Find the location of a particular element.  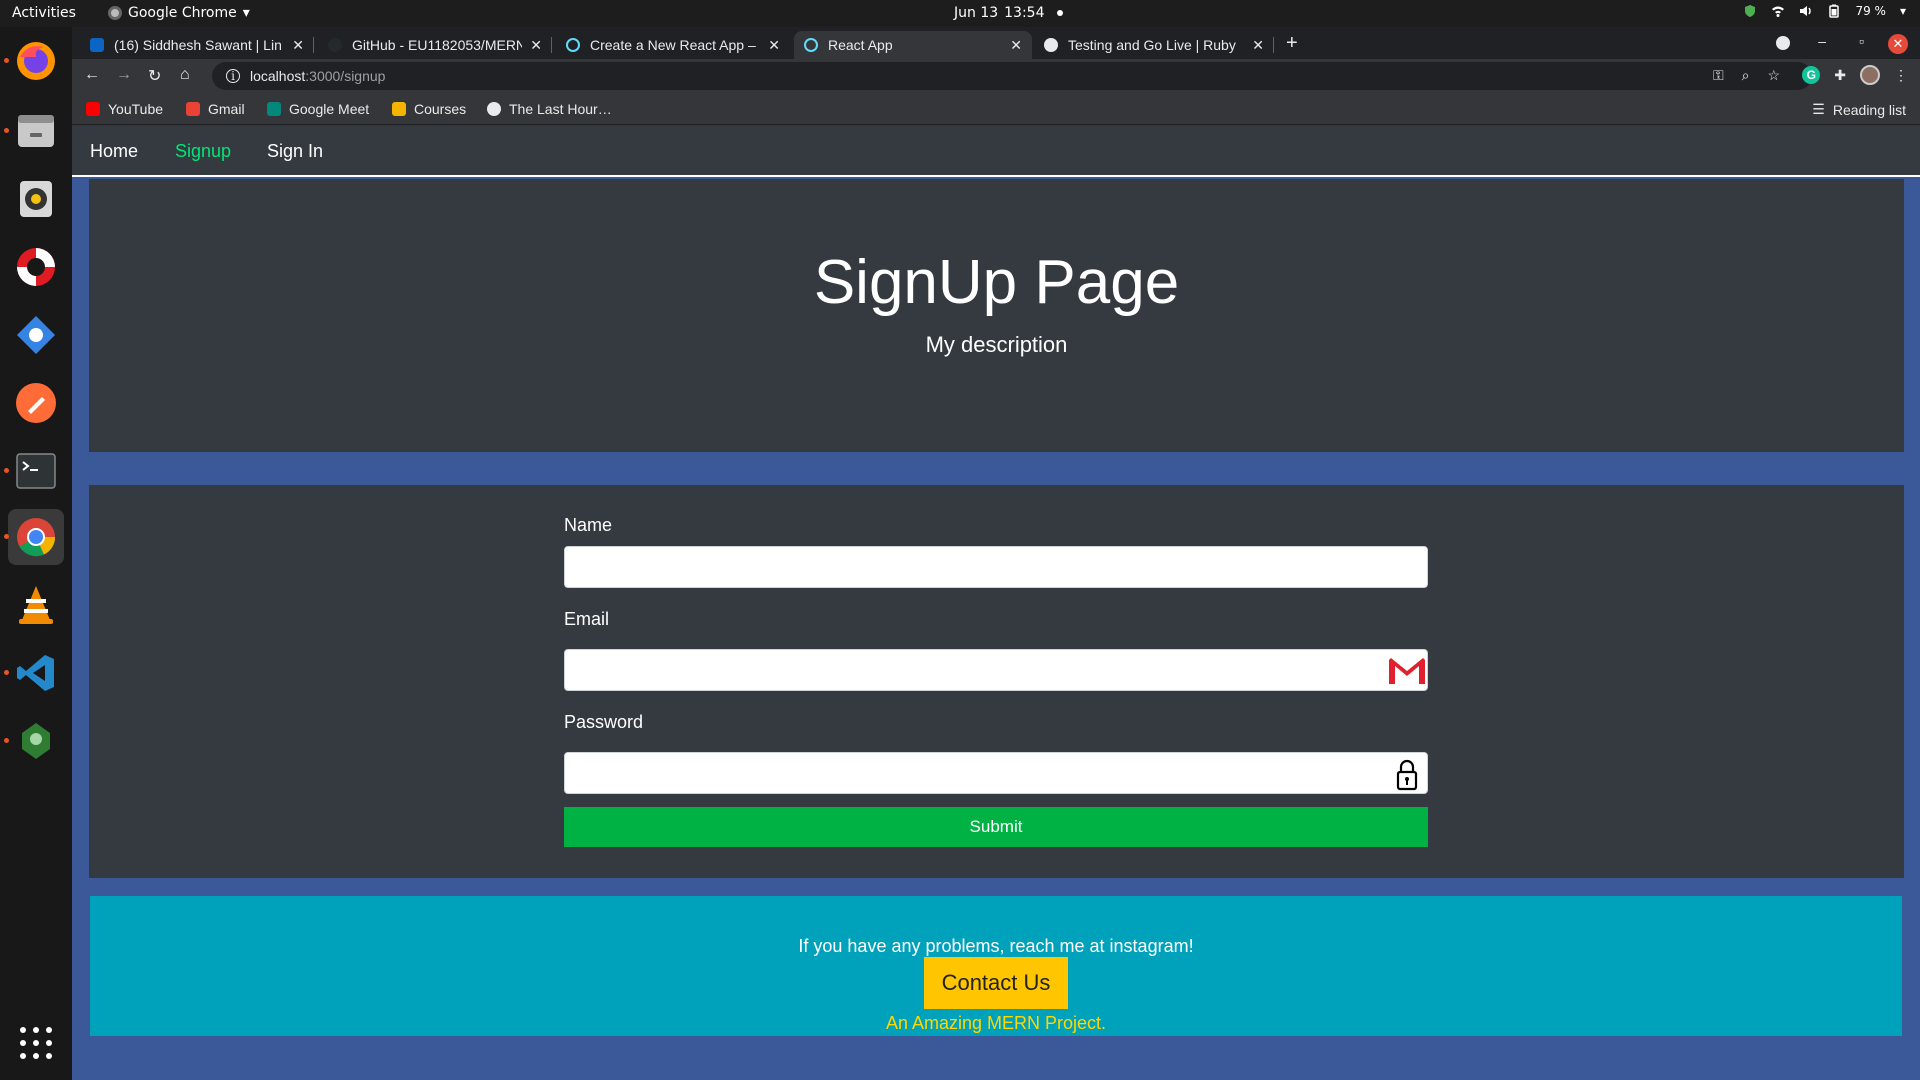

page-description: My description is located at coordinates (996, 344).